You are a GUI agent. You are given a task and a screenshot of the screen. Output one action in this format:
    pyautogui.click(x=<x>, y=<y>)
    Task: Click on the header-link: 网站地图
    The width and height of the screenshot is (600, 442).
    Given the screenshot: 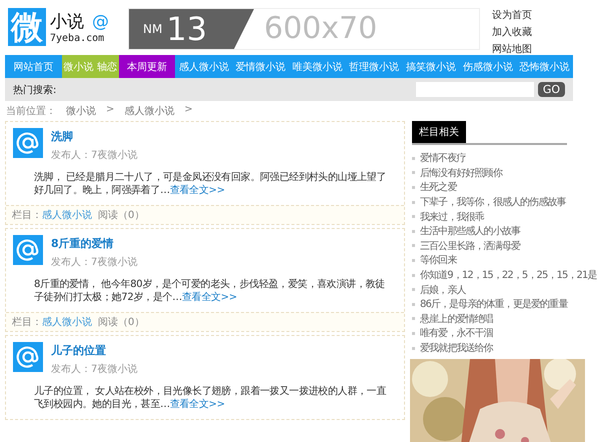 What is the action you would take?
    pyautogui.click(x=512, y=49)
    